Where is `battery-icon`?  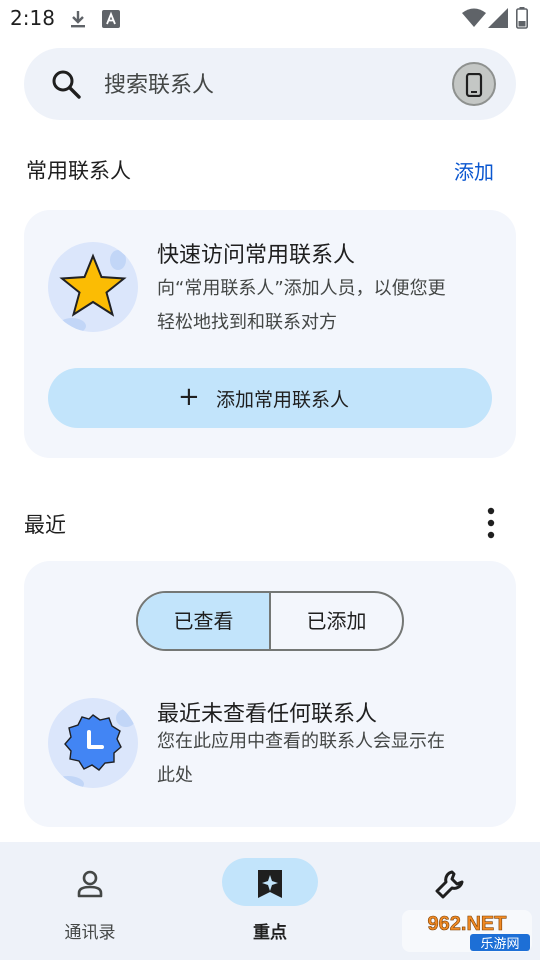
battery-icon is located at coordinates (522, 18).